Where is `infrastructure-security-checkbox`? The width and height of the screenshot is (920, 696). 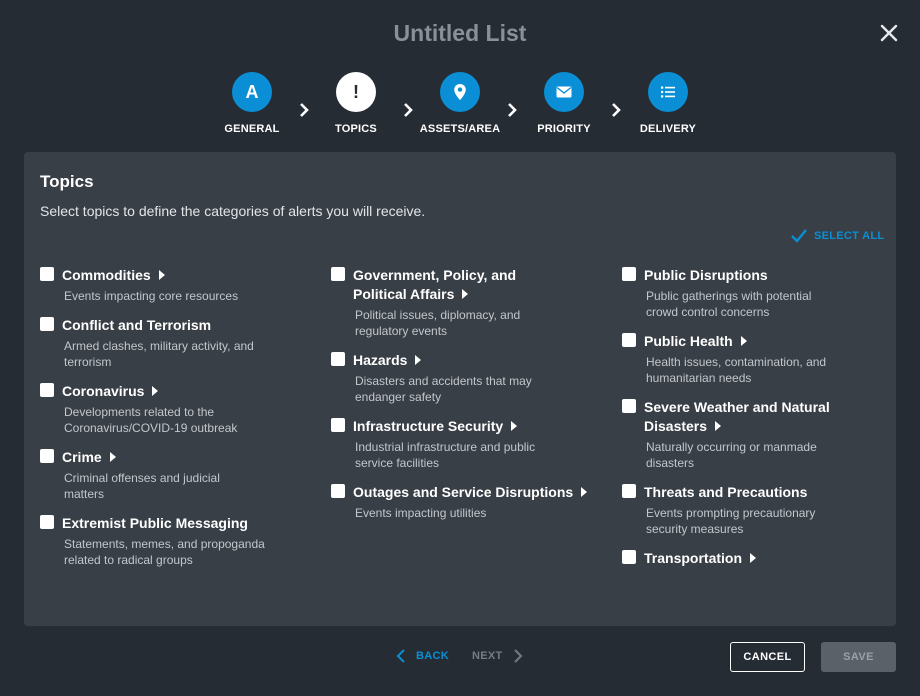
infrastructure-security-checkbox is located at coordinates (338, 425).